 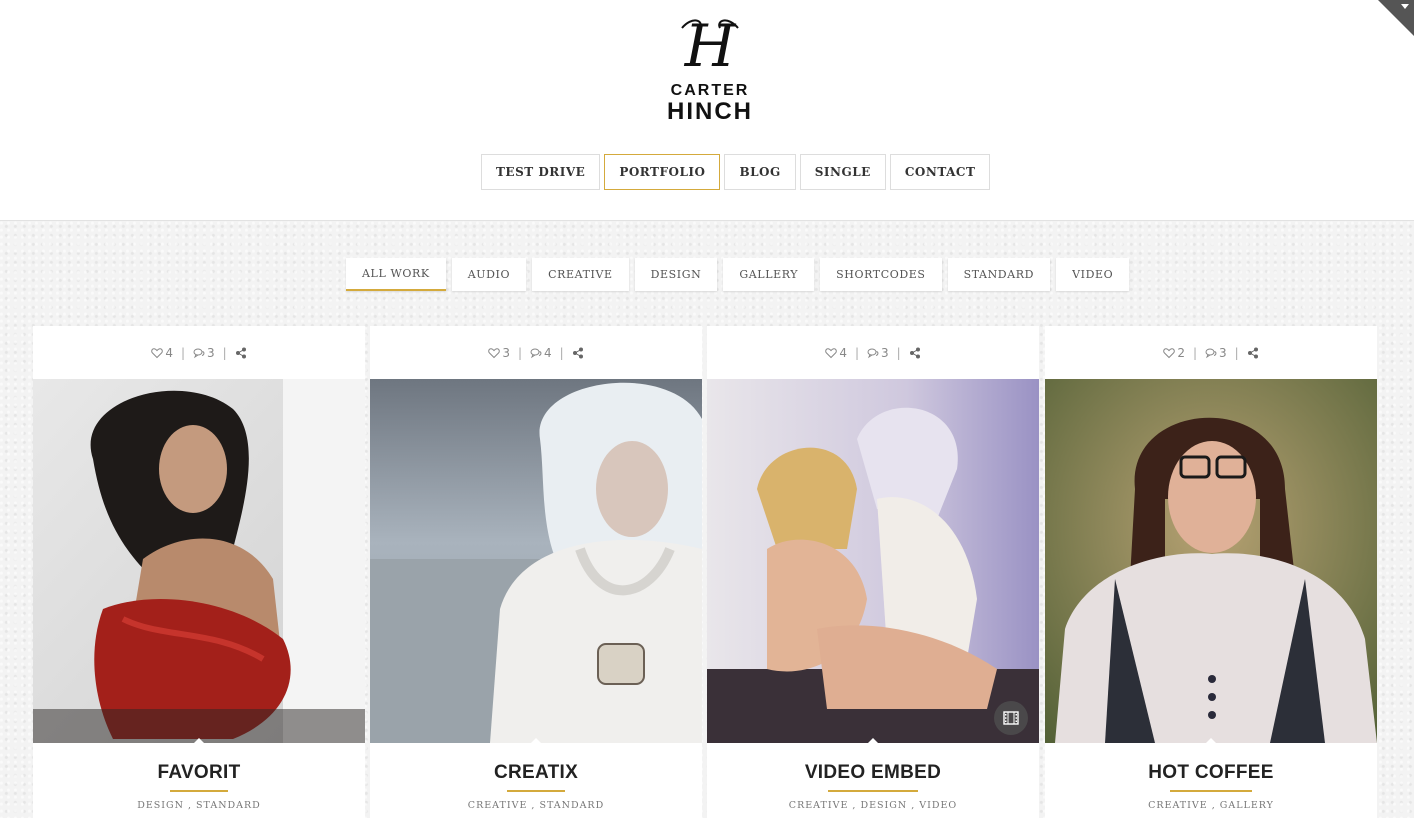 I want to click on card-categories: CREATIVE , DESIGN , VIDEO, so click(x=873, y=805).